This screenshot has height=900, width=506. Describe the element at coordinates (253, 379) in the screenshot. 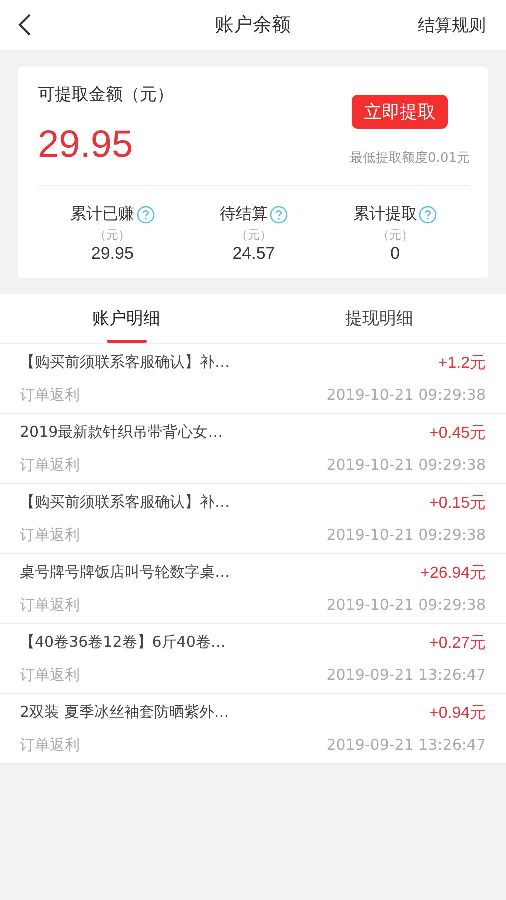

I see `record-row: 【购买前须联系客服确认】补… +1.2元 订单返利 2019-10-21 09:29:38` at that location.